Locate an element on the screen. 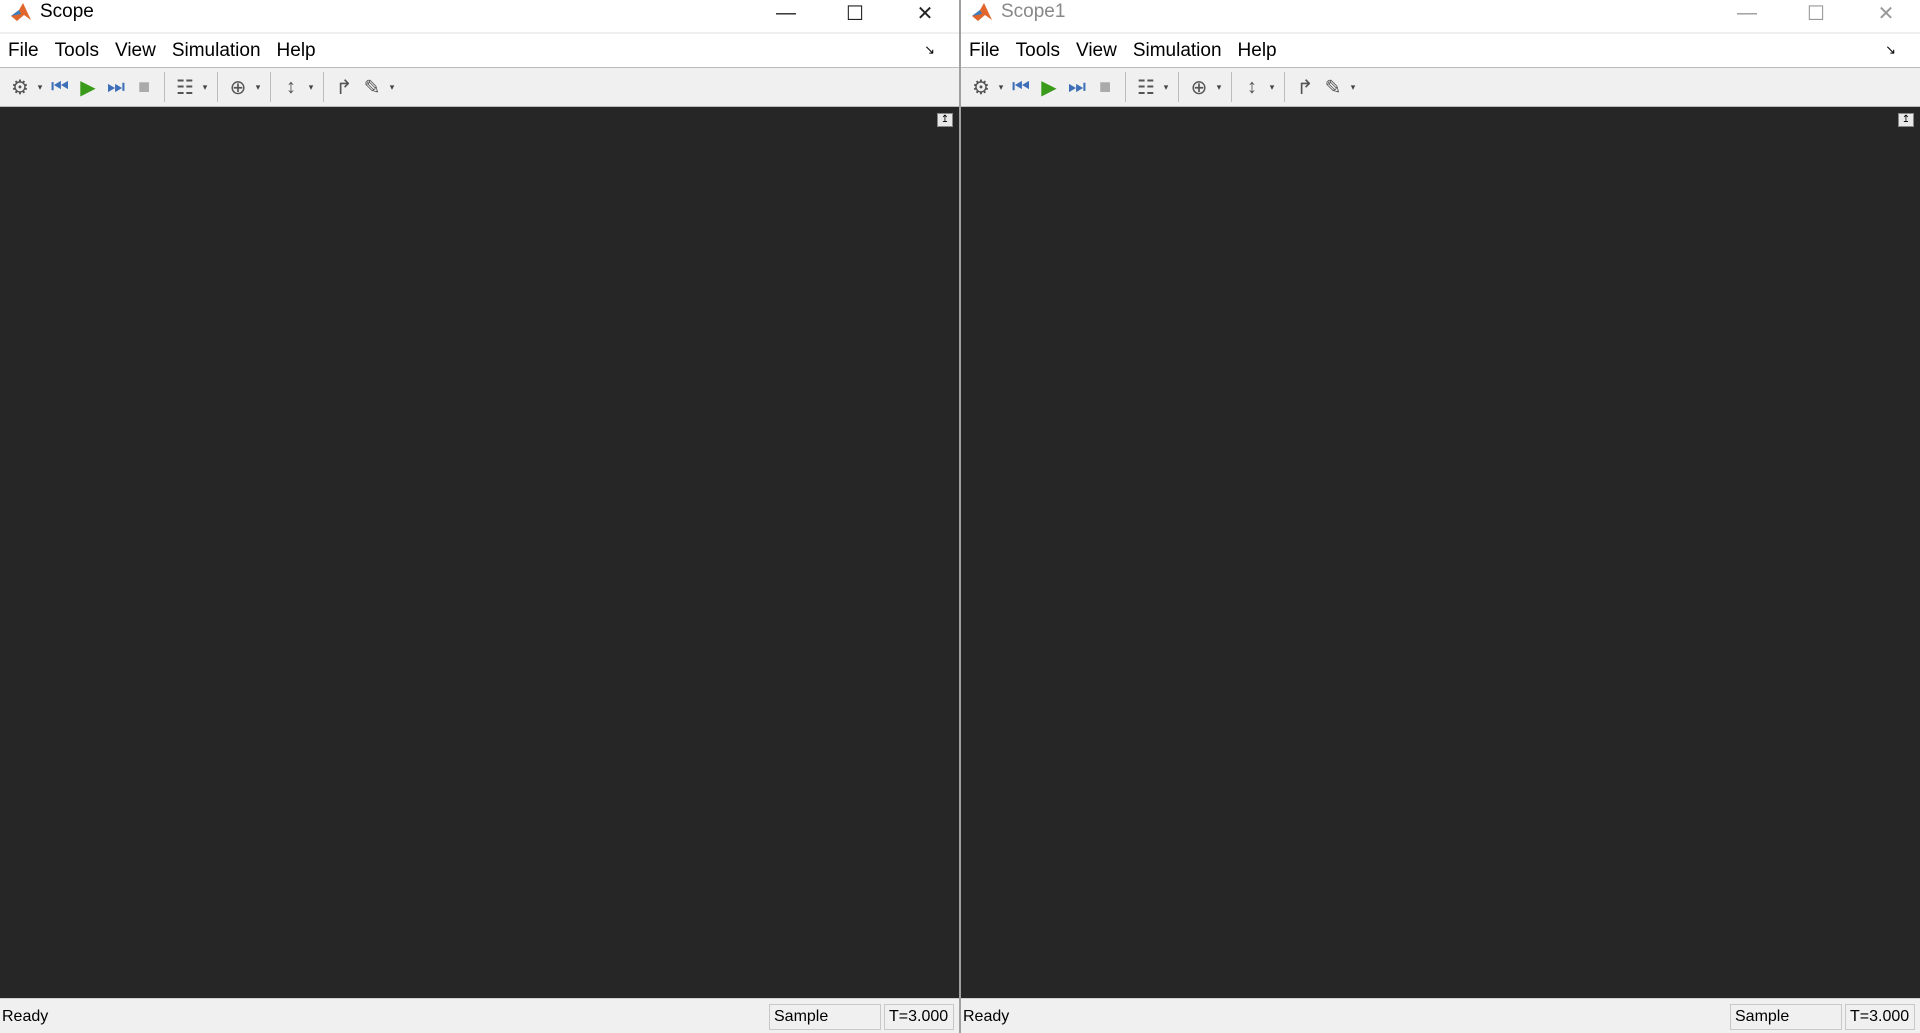  title-bar: 00.511.522.53020406080100 Scope — ☐ ✕ is located at coordinates (479, 16).